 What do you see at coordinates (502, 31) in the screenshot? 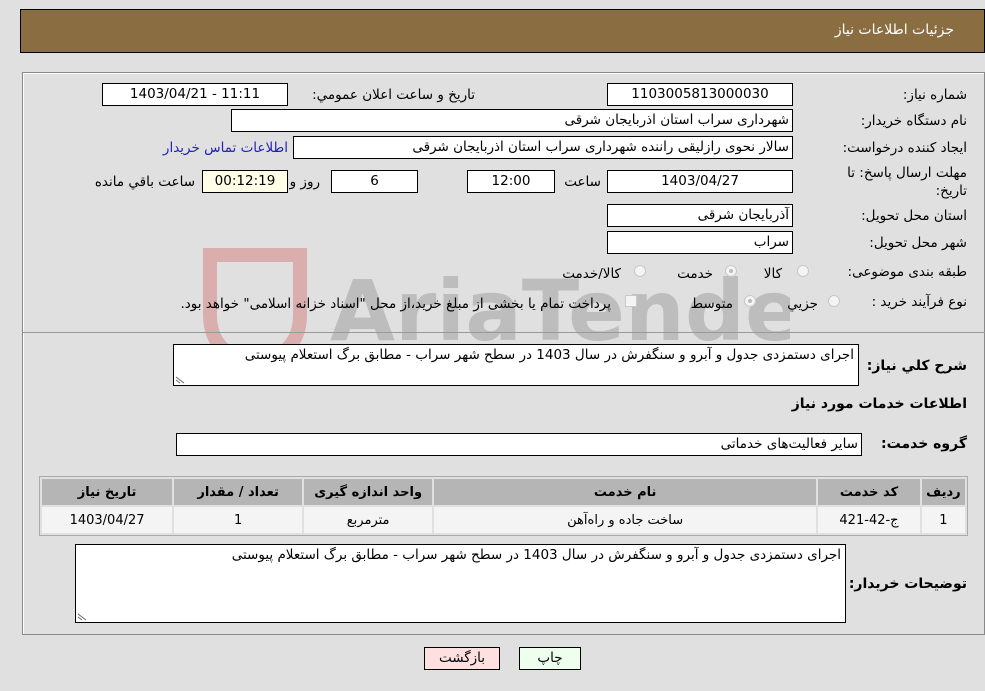
I see `page-header: جزئیات اطلاعات نیاز` at bounding box center [502, 31].